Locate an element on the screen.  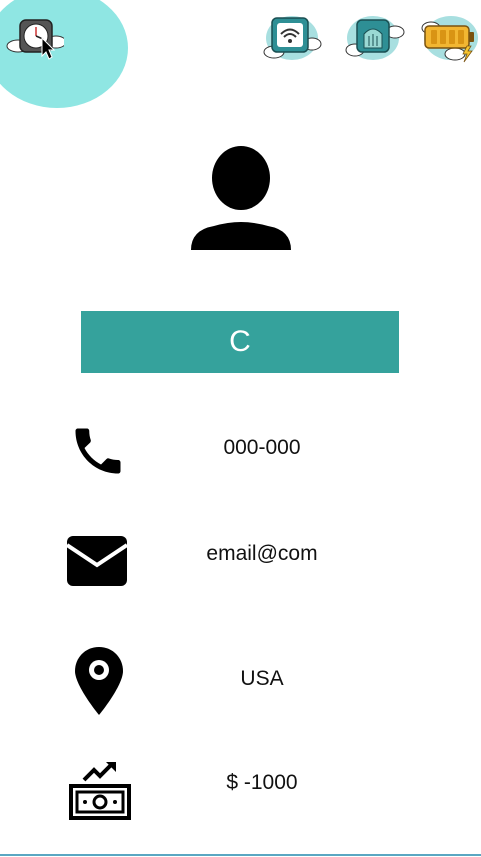
profile-name-banner: C is located at coordinates (240, 342).